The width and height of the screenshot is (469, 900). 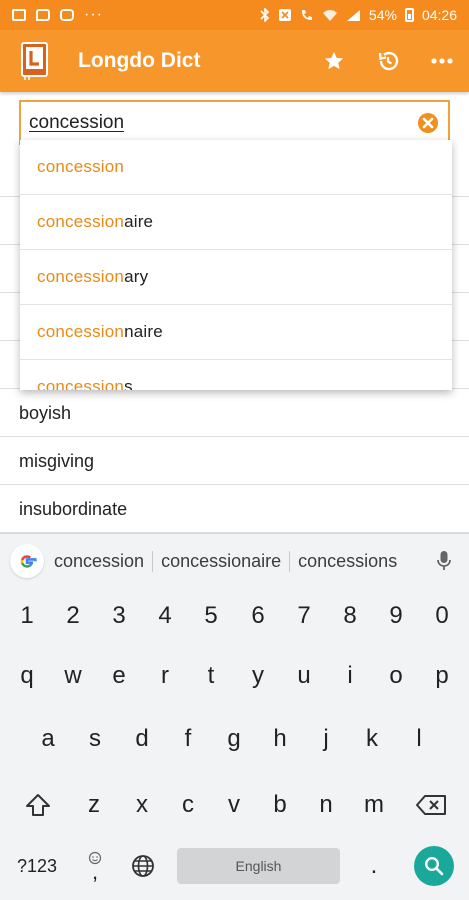 I want to click on battery-icon, so click(x=409, y=15).